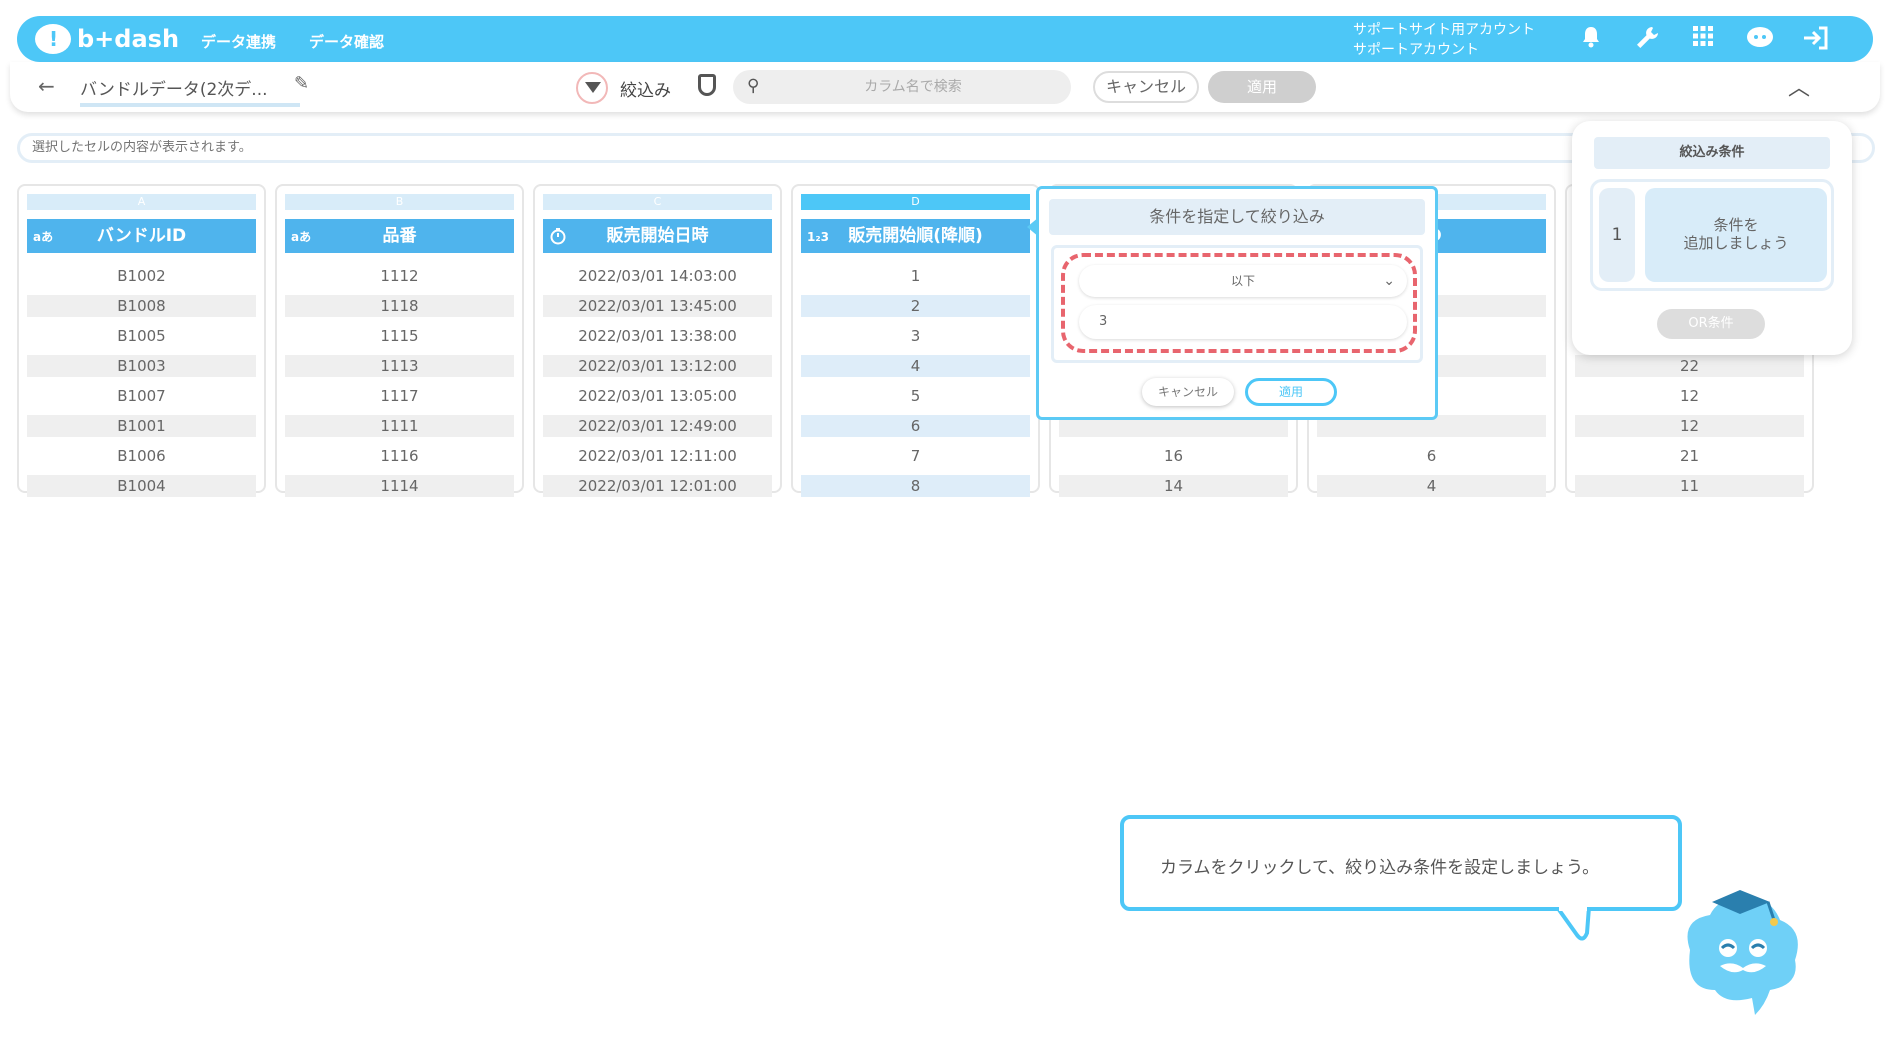 Image resolution: width=1890 pixels, height=1063 pixels. I want to click on table-cell: 2022/03/01 12:49:00, so click(657, 426).